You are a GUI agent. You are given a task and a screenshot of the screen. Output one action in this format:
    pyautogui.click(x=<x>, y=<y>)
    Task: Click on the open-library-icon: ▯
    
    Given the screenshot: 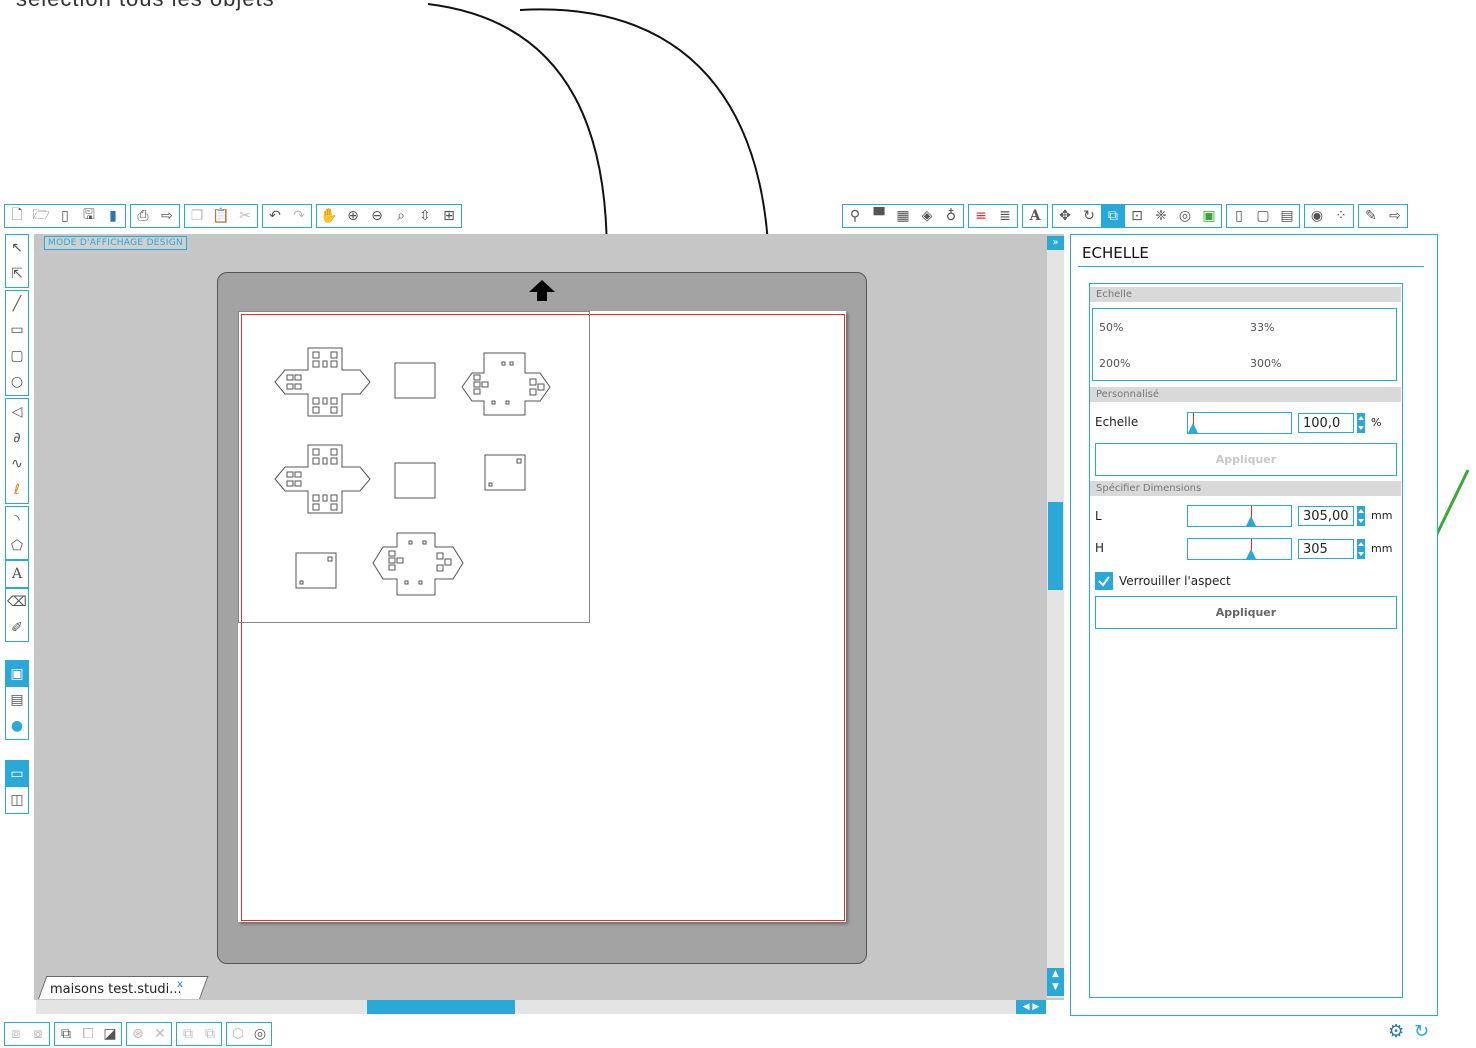 What is the action you would take?
    pyautogui.click(x=65, y=216)
    